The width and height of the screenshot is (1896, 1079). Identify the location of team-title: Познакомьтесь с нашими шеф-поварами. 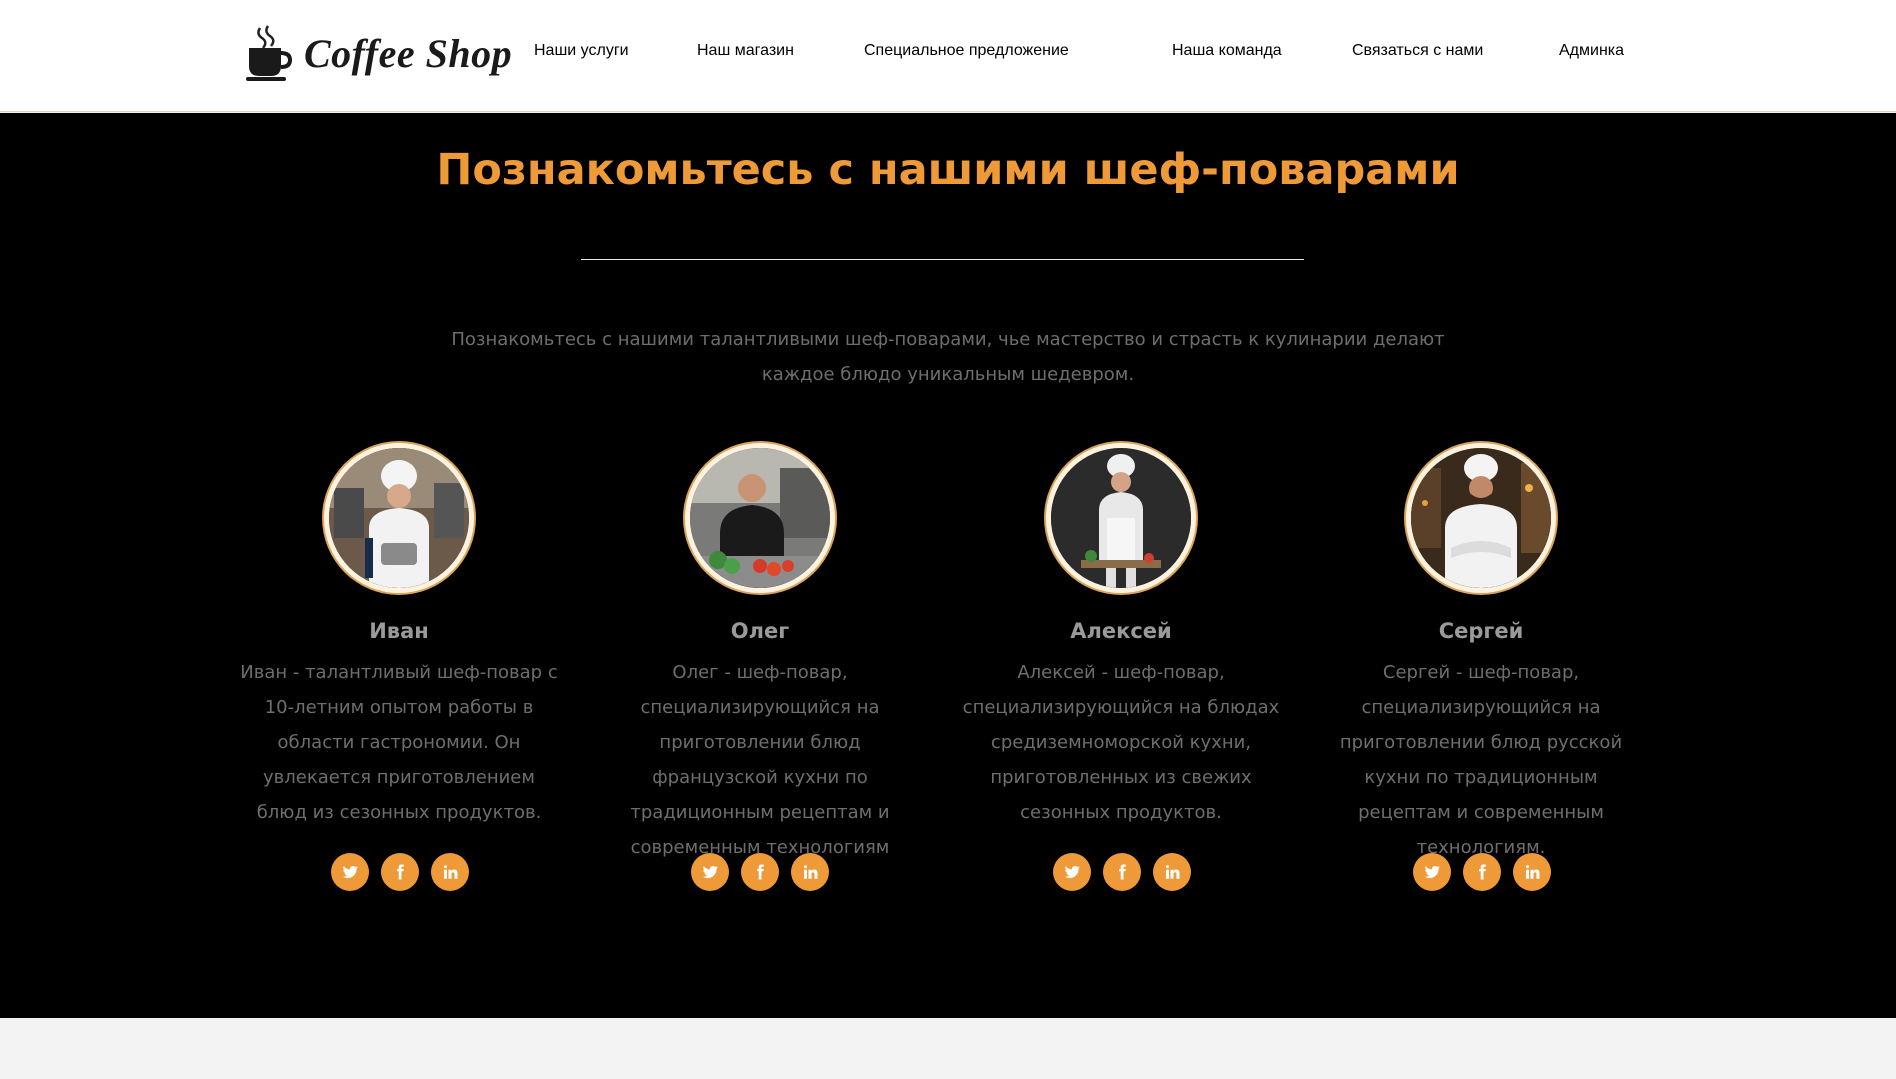
(948, 170).